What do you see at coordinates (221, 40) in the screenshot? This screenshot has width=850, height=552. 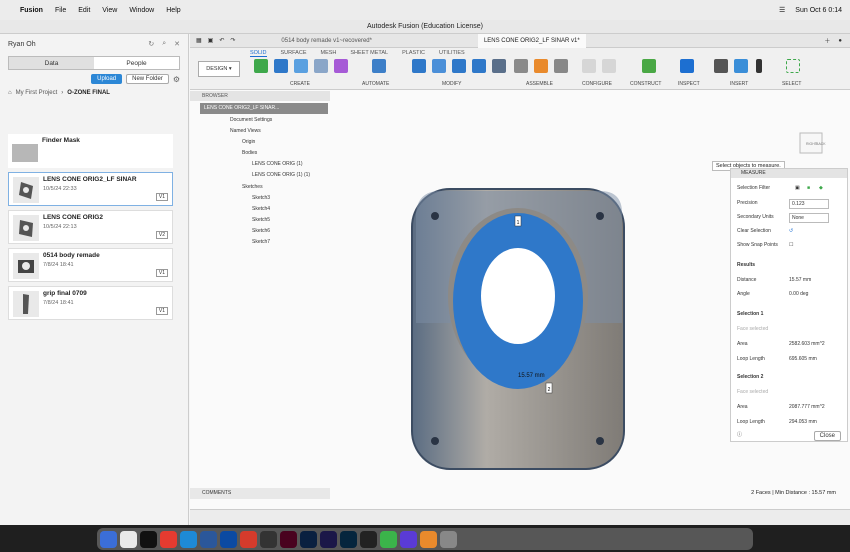 I see `undo-icon: ↶` at bounding box center [221, 40].